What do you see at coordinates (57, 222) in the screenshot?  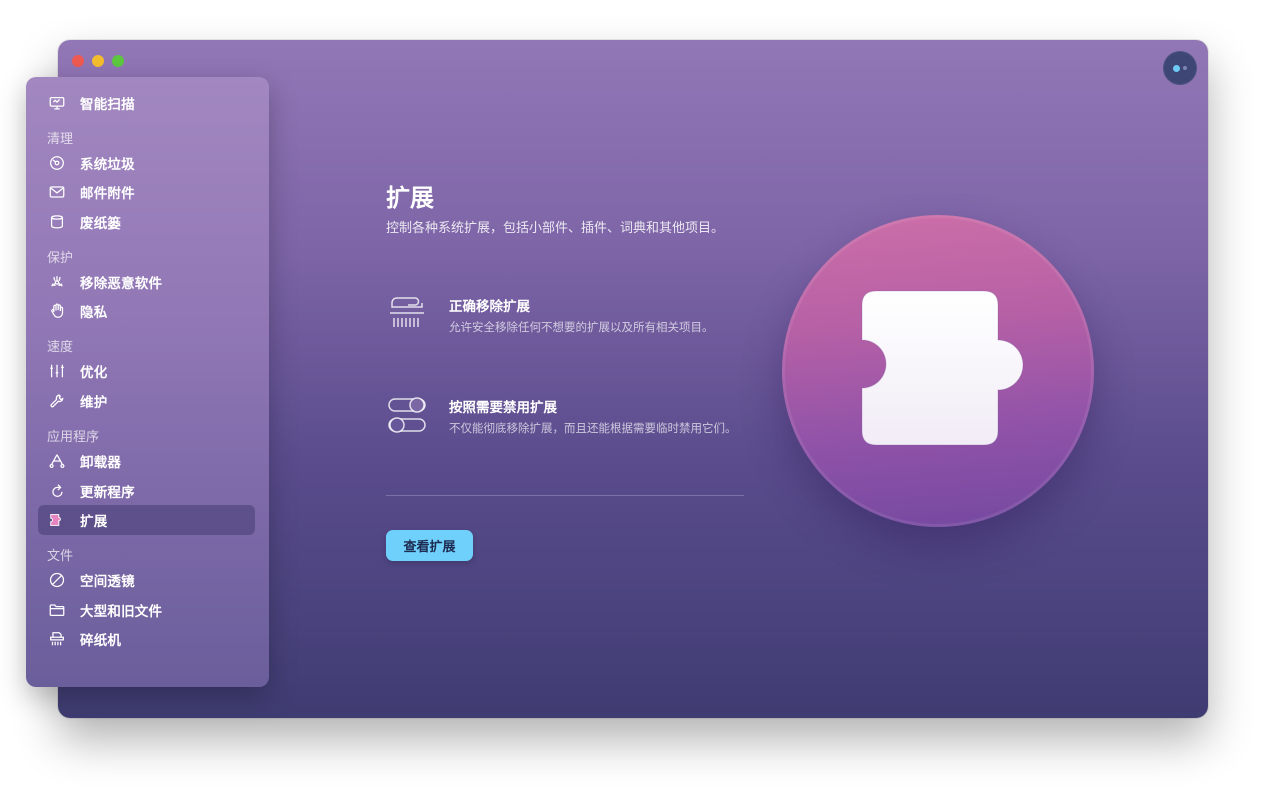 I see `trash-bin-icon` at bounding box center [57, 222].